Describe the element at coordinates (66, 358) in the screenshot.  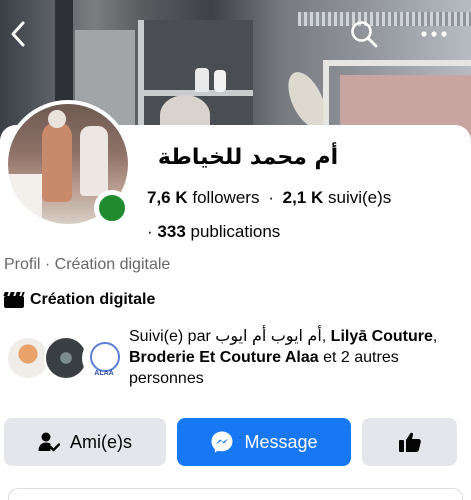
I see `mutual-avatars: ALAA` at that location.